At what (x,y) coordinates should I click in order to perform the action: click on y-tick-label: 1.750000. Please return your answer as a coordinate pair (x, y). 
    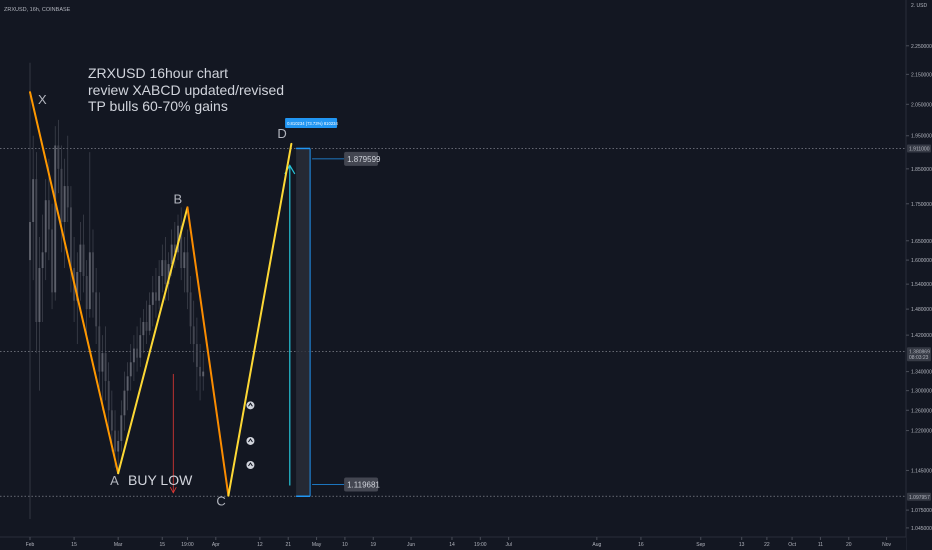
    Looking at the image, I should click on (921, 205).